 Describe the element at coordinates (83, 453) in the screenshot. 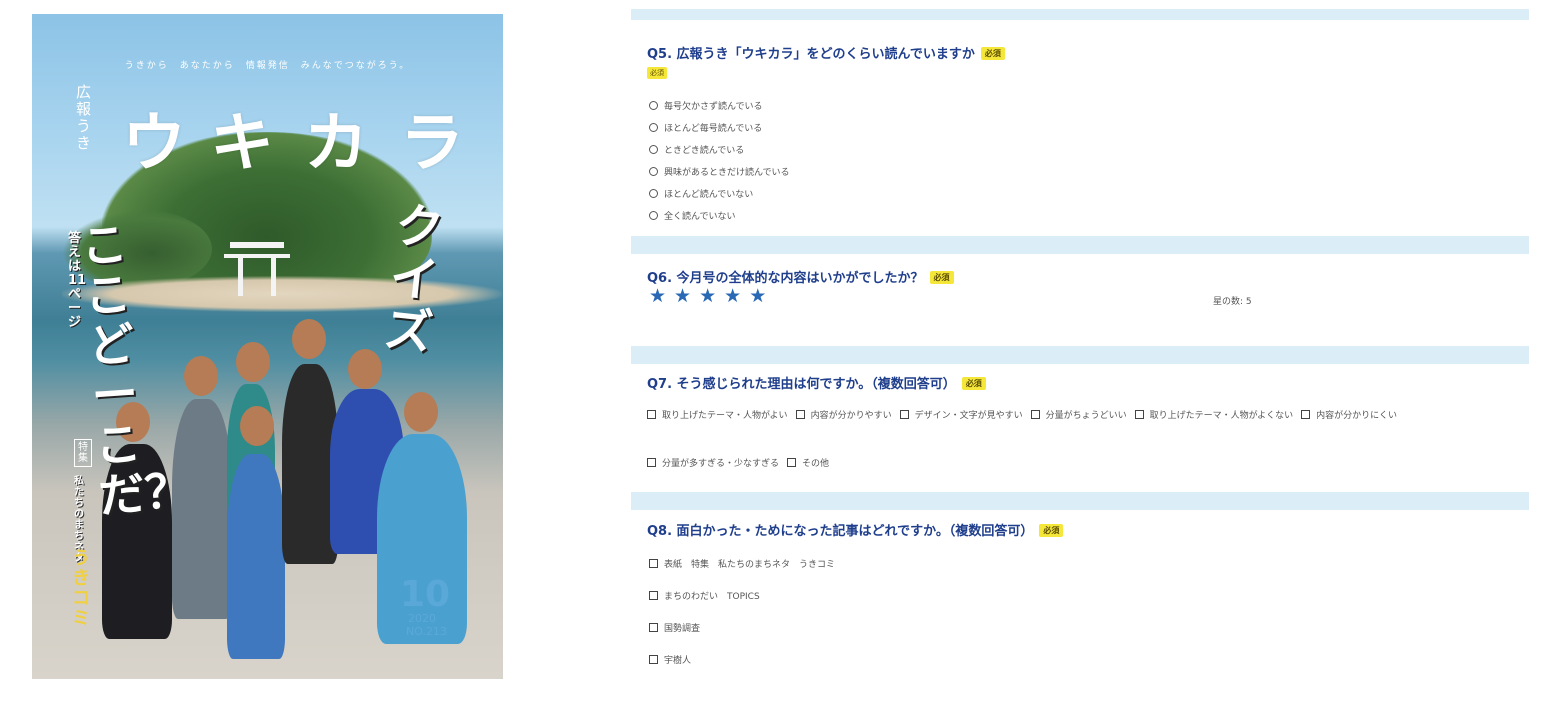

I see `cover-feature-label: 特集` at that location.